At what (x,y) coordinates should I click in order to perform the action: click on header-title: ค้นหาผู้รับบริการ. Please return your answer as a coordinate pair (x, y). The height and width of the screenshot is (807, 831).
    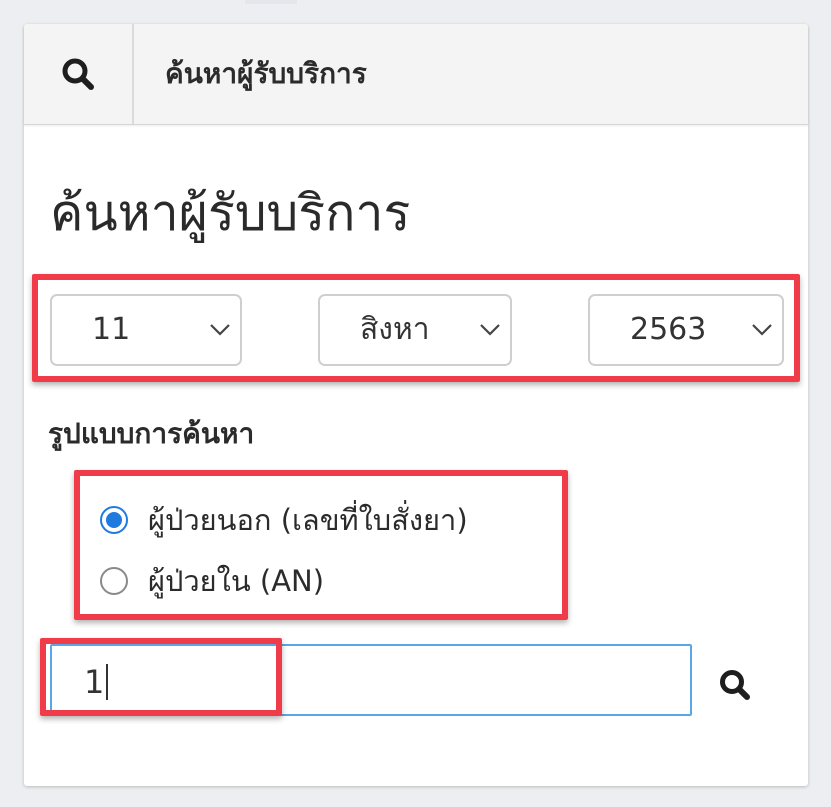
    Looking at the image, I should click on (266, 73).